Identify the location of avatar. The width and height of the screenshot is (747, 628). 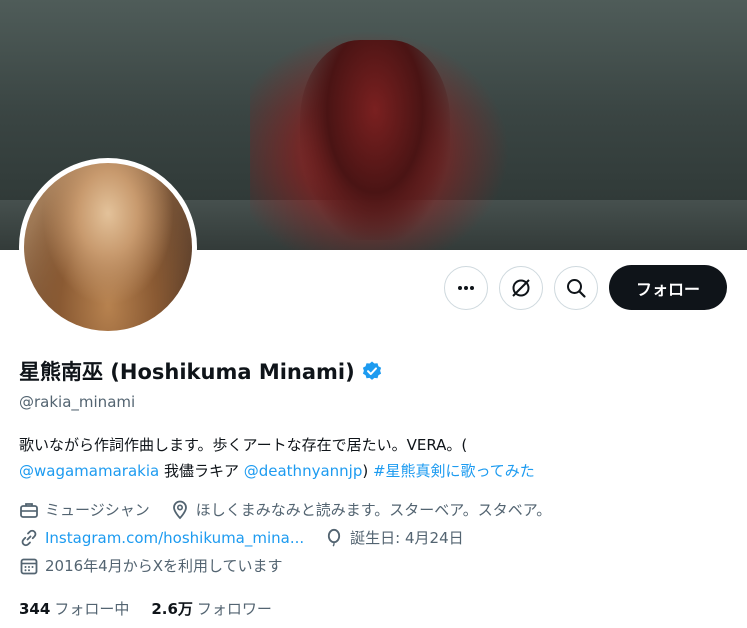
(108, 247).